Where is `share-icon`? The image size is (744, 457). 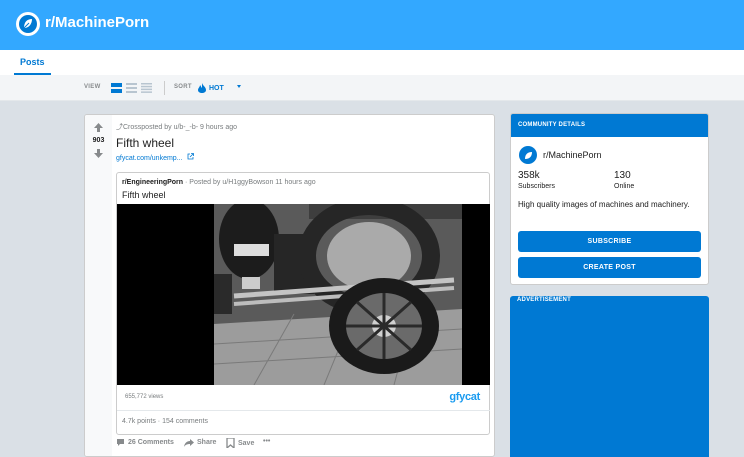
share-icon is located at coordinates (189, 443).